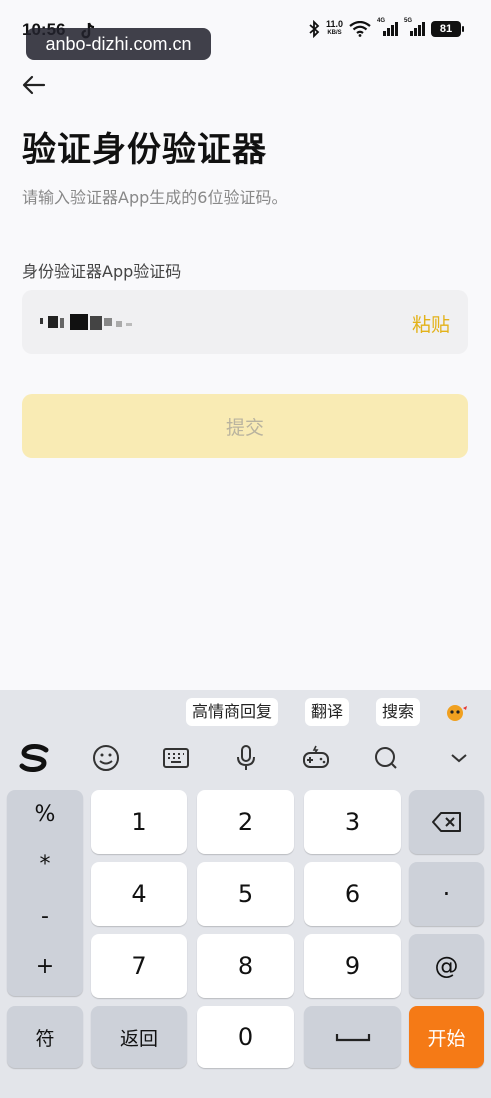 The height and width of the screenshot is (1098, 491). I want to click on gamepad-icon, so click(316, 758).